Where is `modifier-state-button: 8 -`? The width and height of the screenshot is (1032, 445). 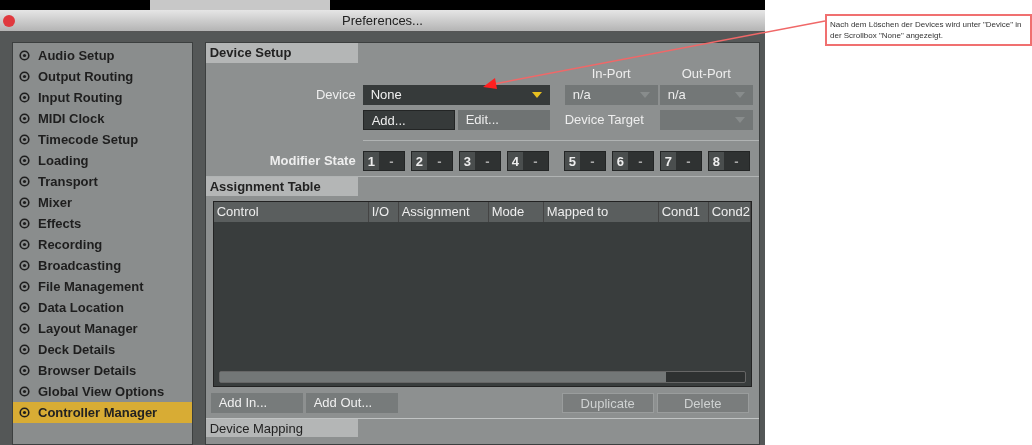
modifier-state-button: 8 - is located at coordinates (728, 161).